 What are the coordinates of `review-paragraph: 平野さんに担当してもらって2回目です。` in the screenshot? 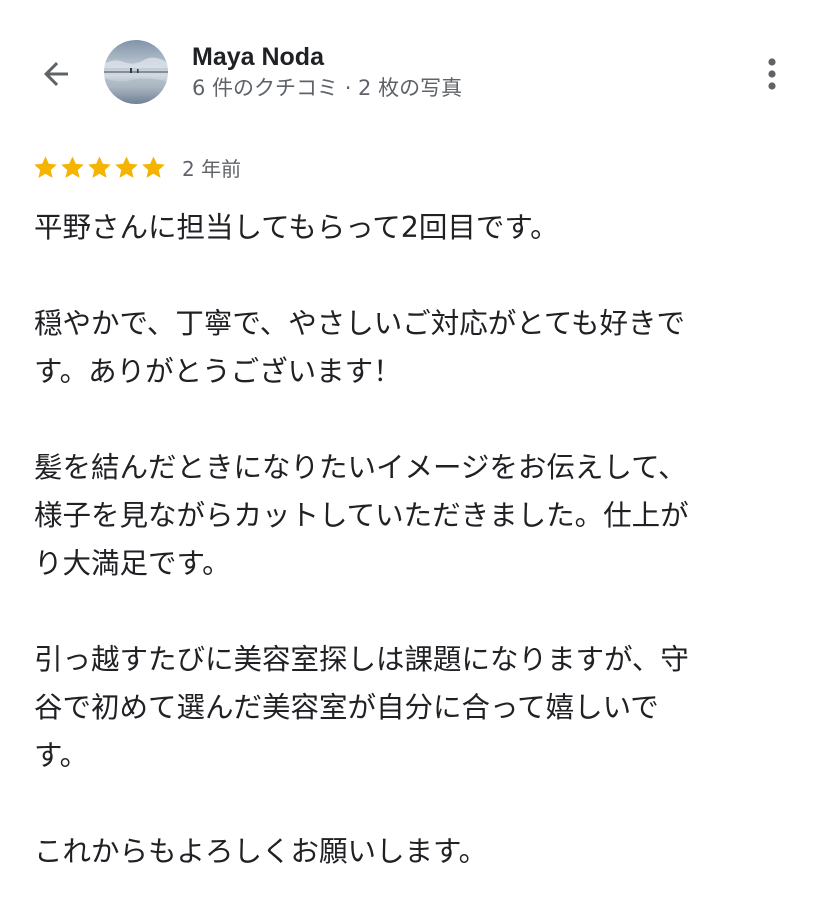 It's located at (414, 228).